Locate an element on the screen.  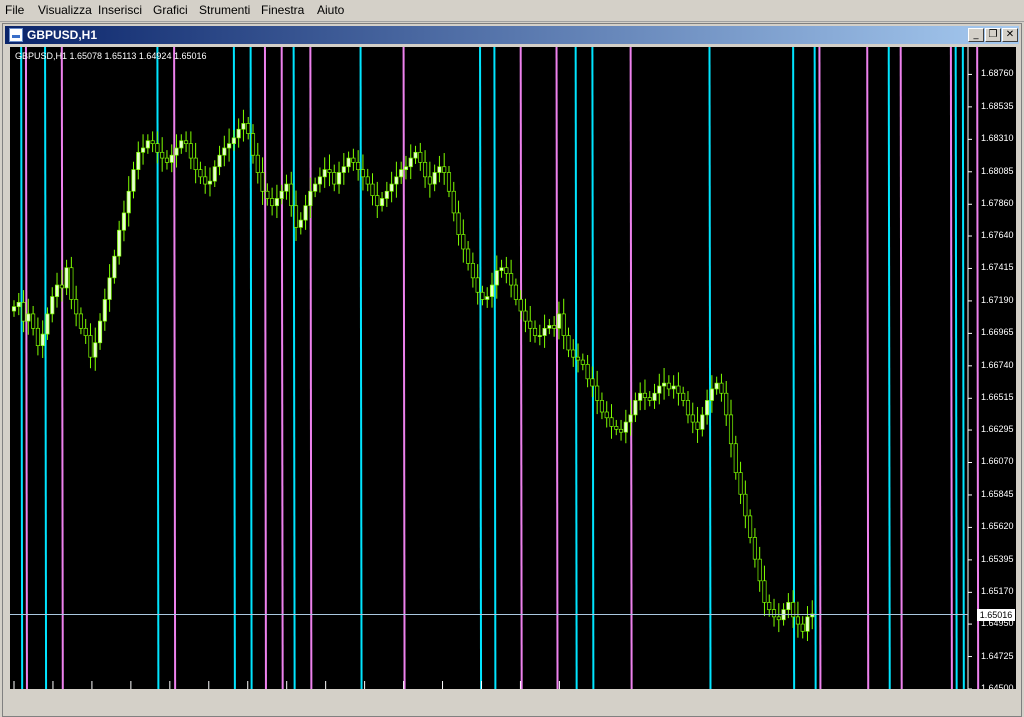
menu-file: File is located at coordinates (14, 10).